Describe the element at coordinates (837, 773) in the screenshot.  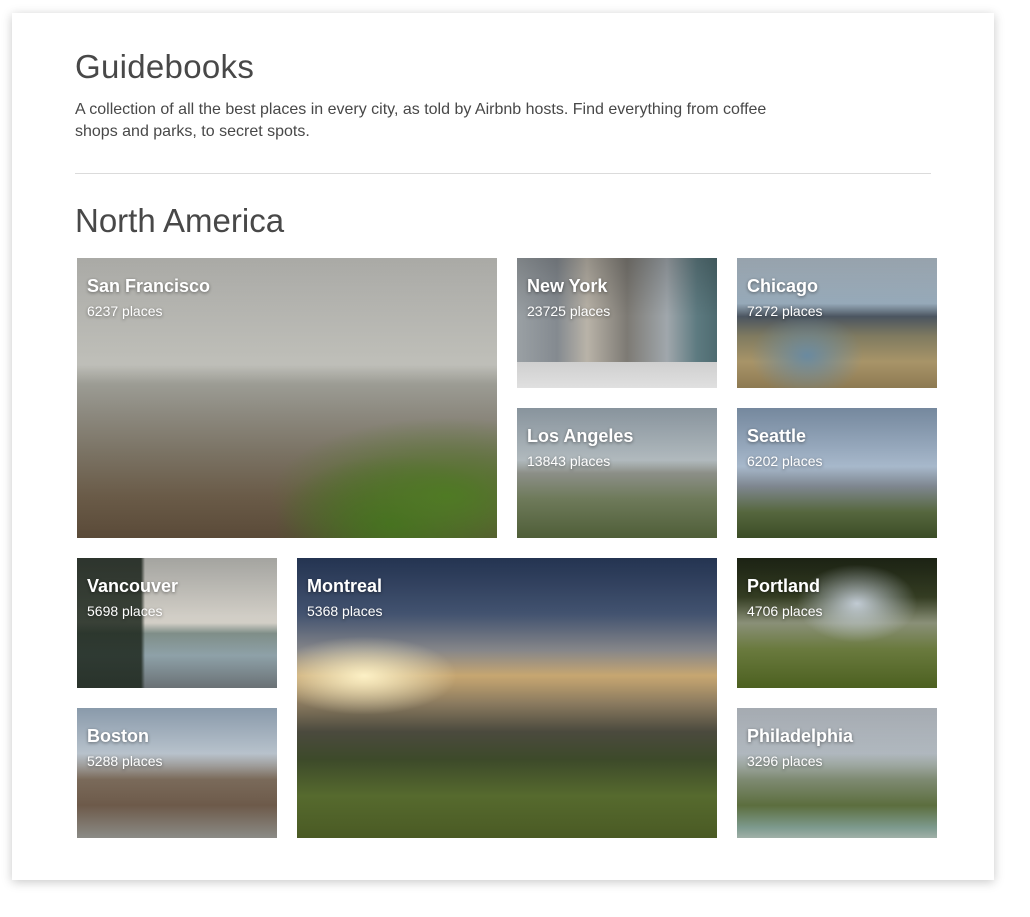
I see `guide-tile-philadelphia: Philadelphia 3296 places` at that location.